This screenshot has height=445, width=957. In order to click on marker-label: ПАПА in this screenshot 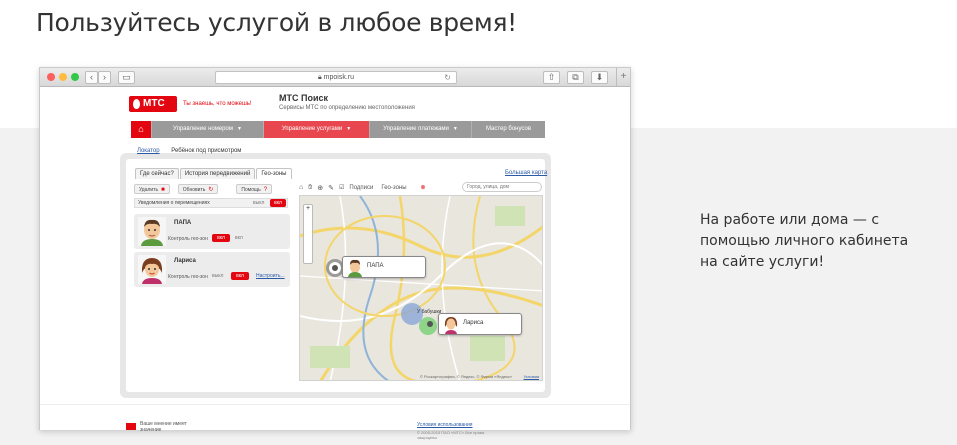, I will do `click(375, 266)`.